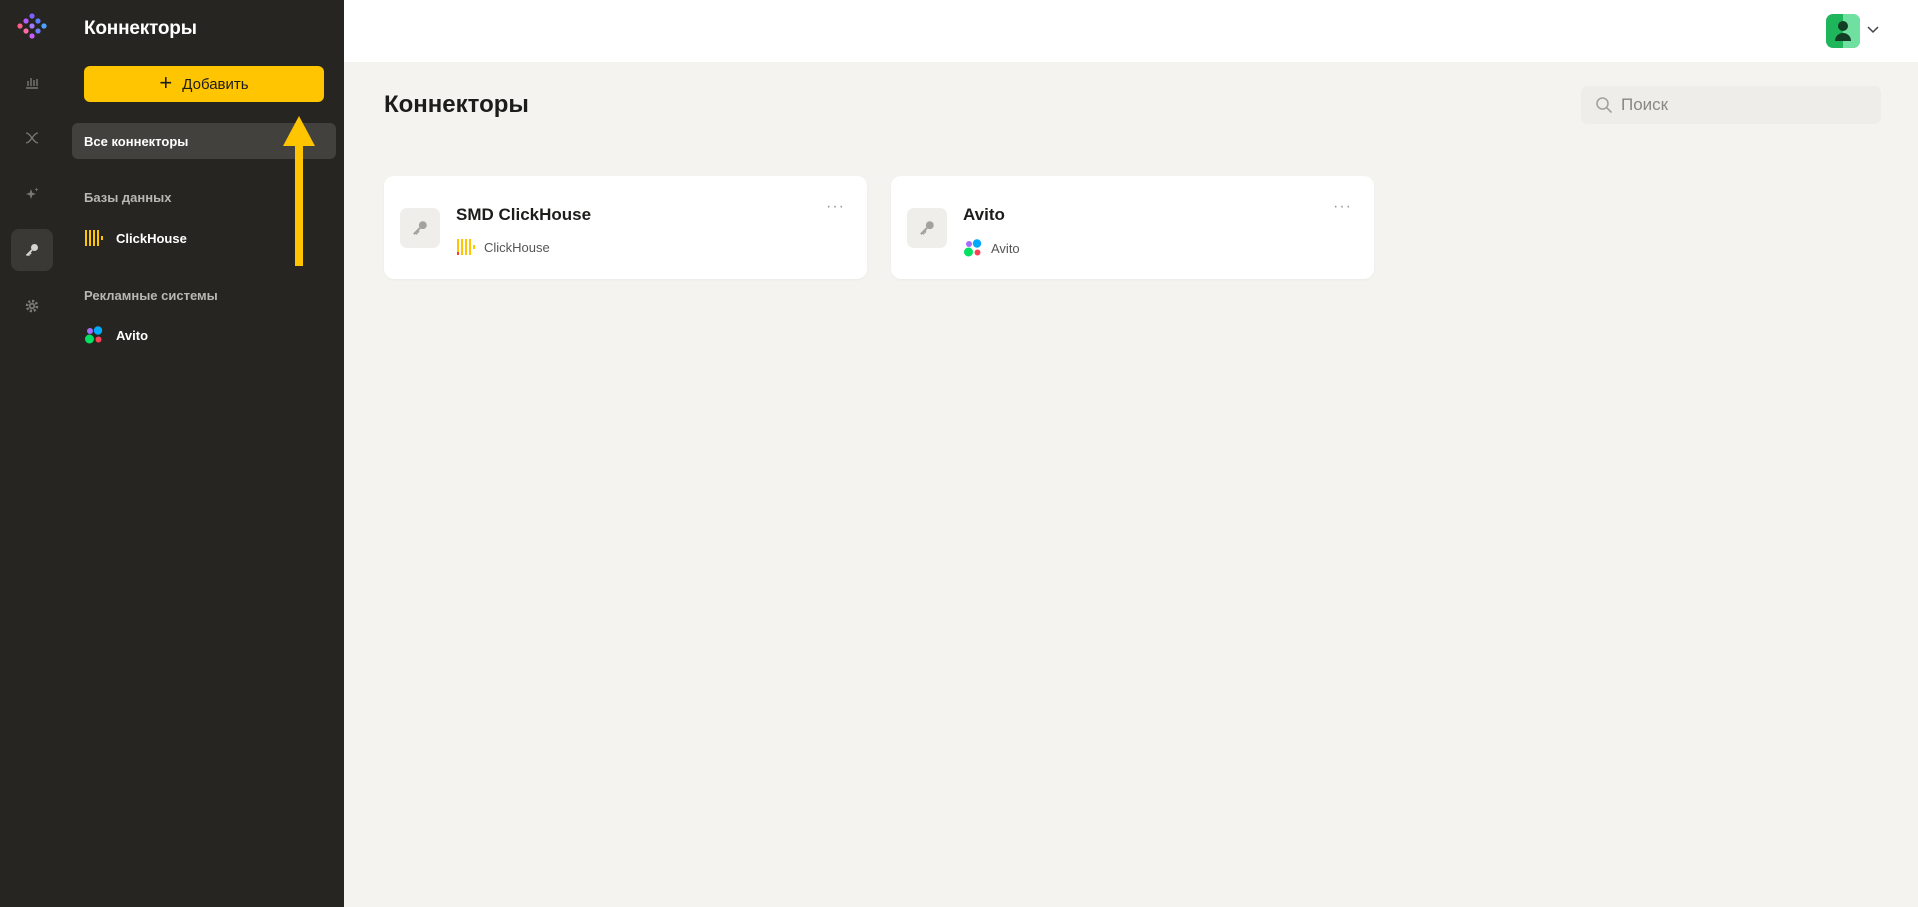 The height and width of the screenshot is (907, 1918). What do you see at coordinates (166, 82) in the screenshot?
I see `plus-icon: +` at bounding box center [166, 82].